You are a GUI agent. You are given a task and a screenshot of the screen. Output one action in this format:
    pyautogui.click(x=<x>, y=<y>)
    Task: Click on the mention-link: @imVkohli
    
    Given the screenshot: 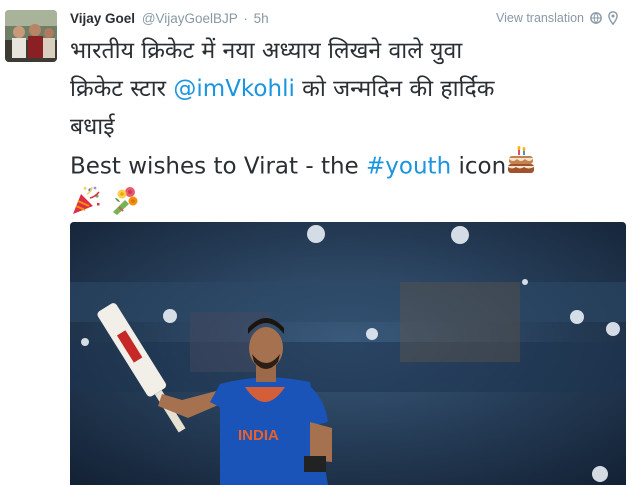 What is the action you would take?
    pyautogui.click(x=233, y=89)
    